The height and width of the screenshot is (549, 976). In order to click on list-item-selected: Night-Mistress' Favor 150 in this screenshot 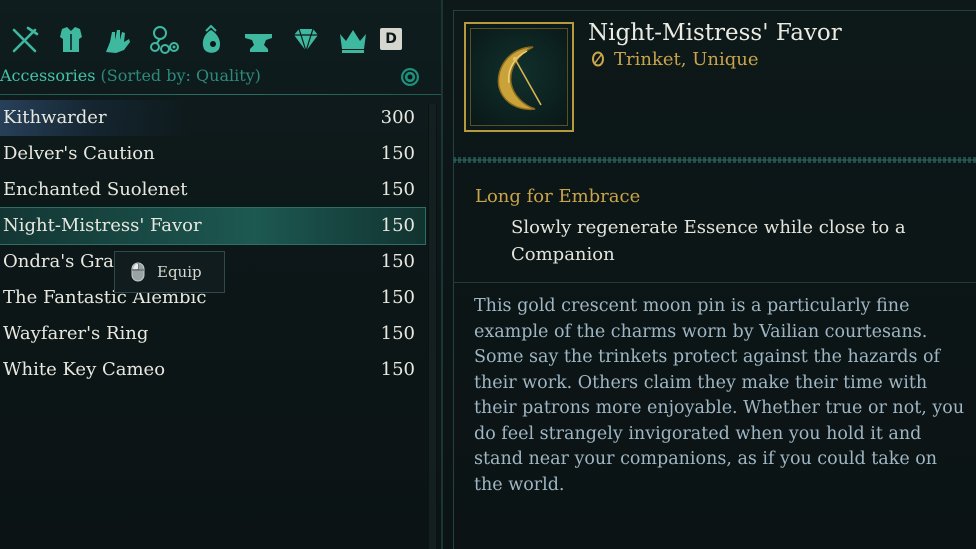, I will do `click(213, 226)`.